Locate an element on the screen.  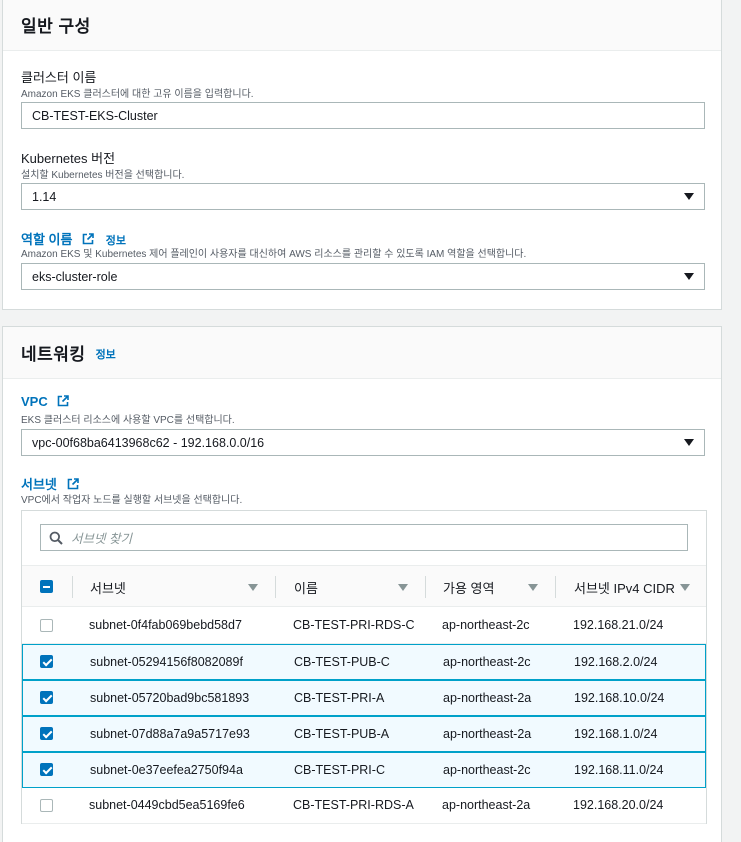
subnet-cidr-cell: 192.168.20.0/24 is located at coordinates (618, 805).